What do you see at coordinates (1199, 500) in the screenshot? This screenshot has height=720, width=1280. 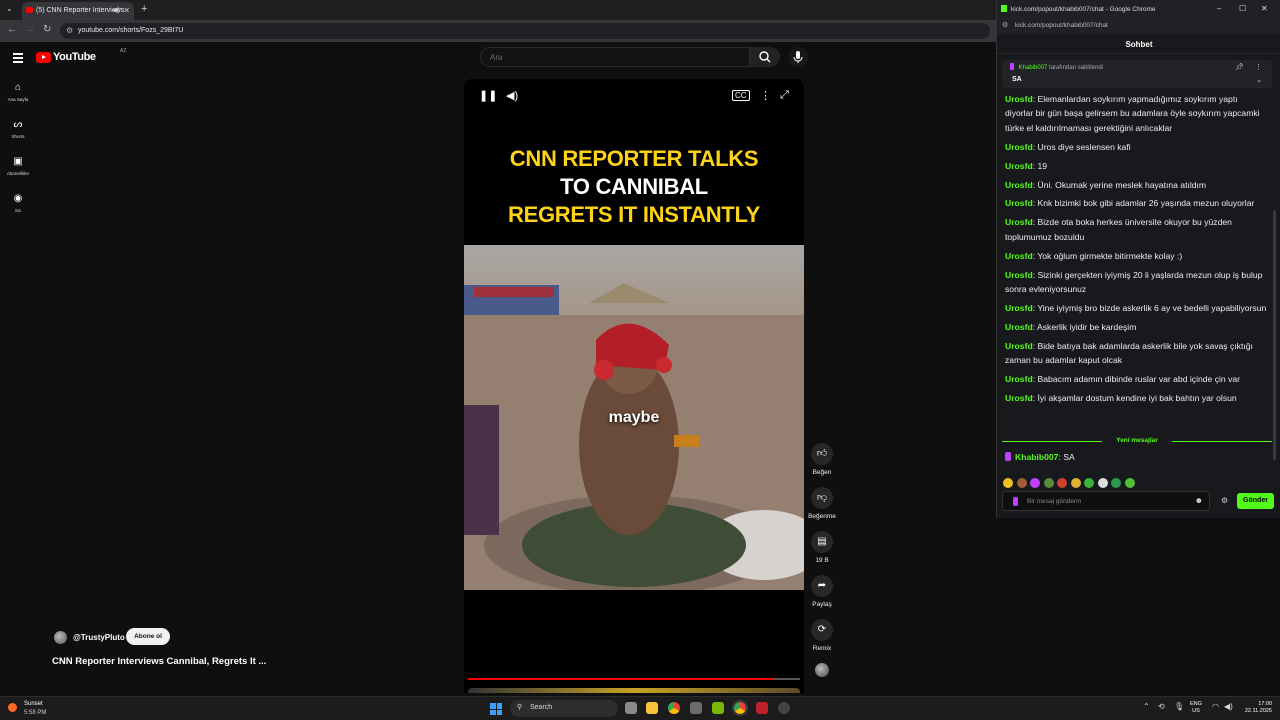 I see `emoji-picker-icon: ☻` at bounding box center [1199, 500].